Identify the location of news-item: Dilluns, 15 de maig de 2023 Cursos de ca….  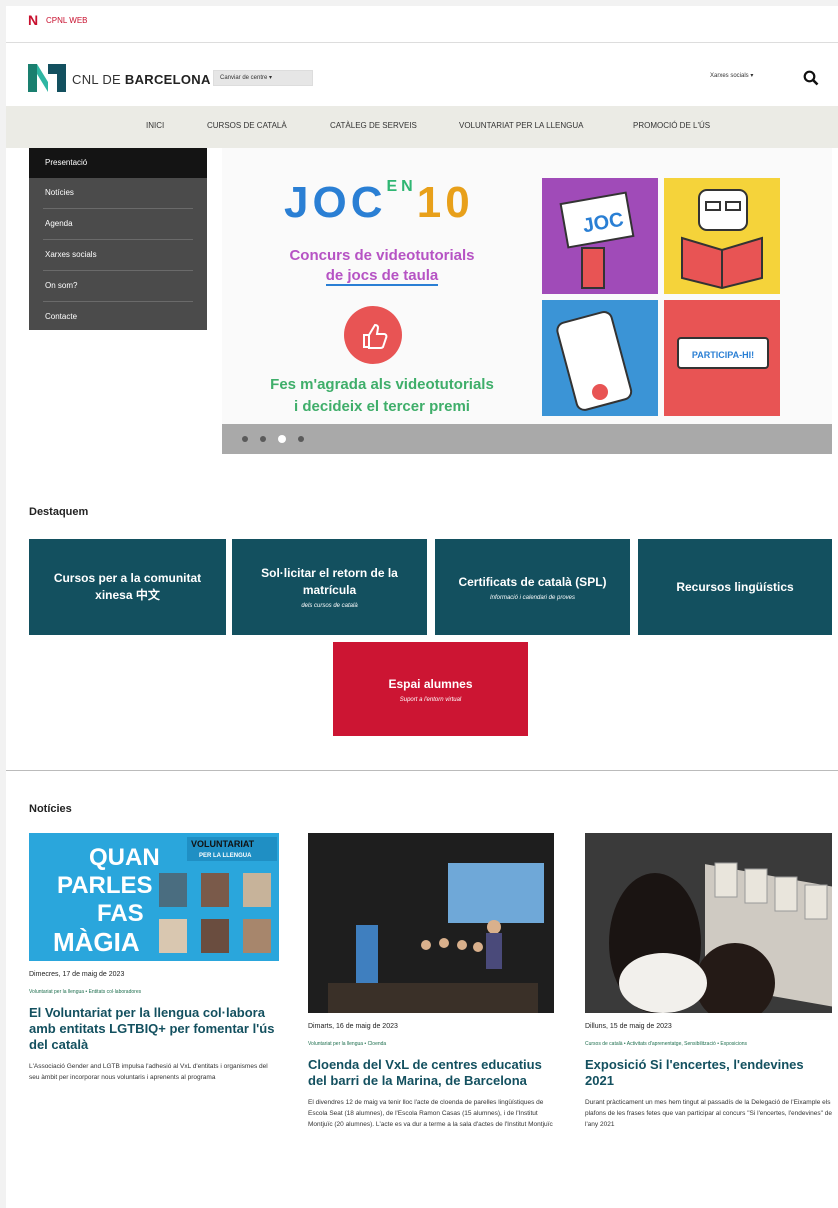
(708, 981).